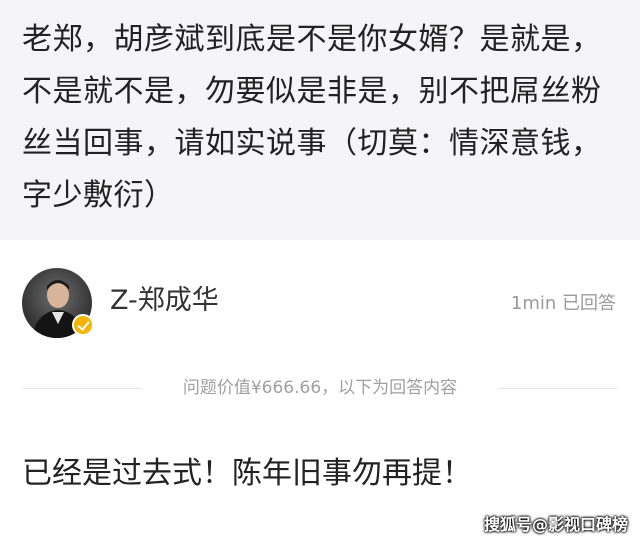 This screenshot has height=544, width=640. I want to click on question-value-divider: 问题价值¥666.66，以下为回答内容, so click(320, 388).